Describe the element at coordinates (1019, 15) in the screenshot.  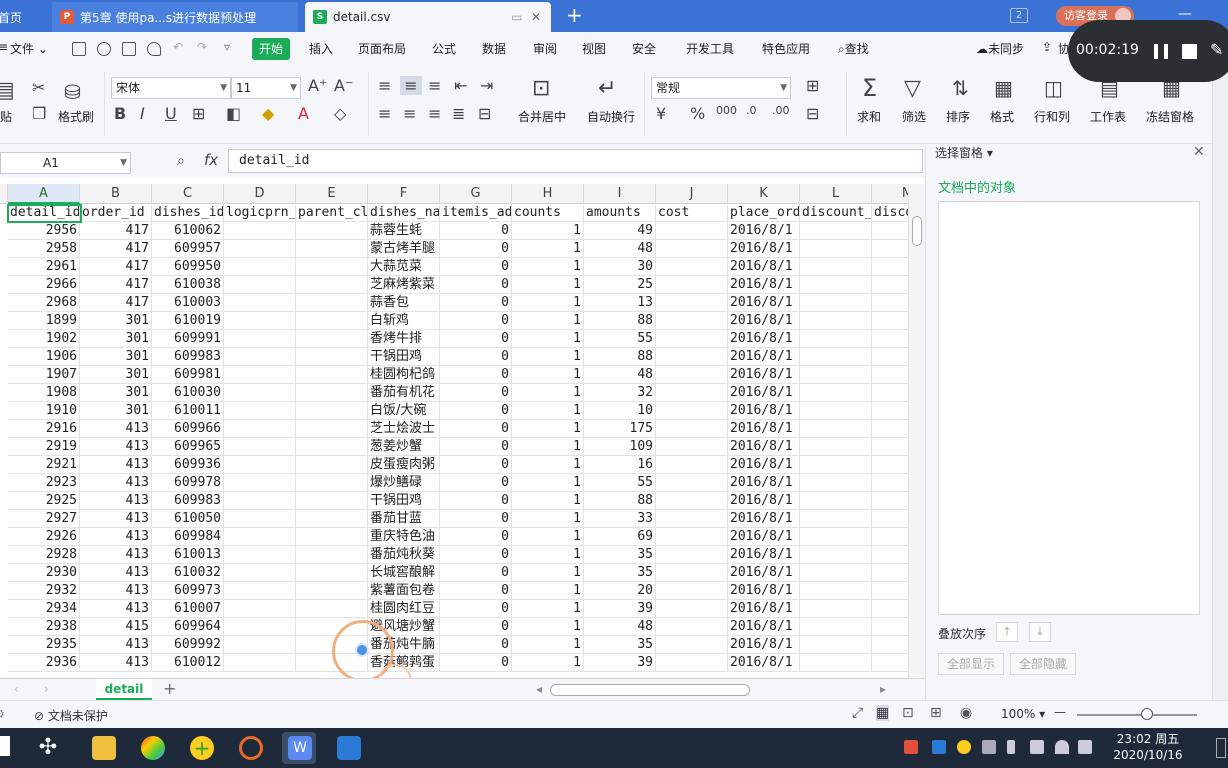
I see `tab-count-badge: 2` at that location.